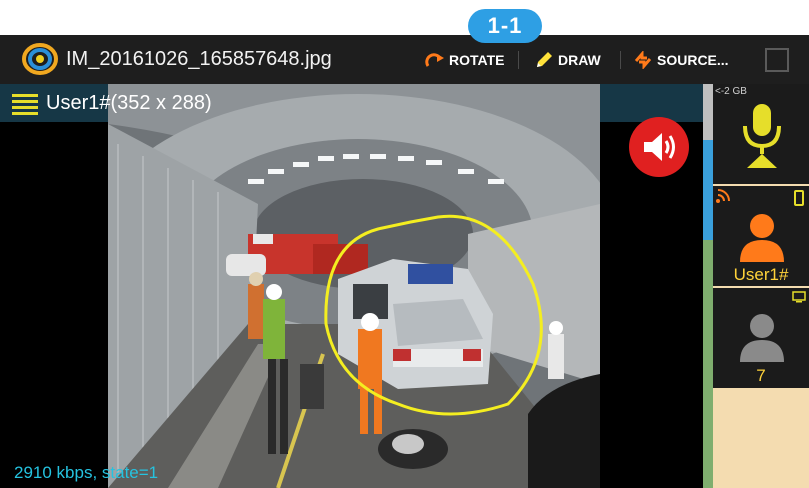 Image resolution: width=809 pixels, height=488 pixels. Describe the element at coordinates (799, 198) in the screenshot. I see `phone-icon` at that location.